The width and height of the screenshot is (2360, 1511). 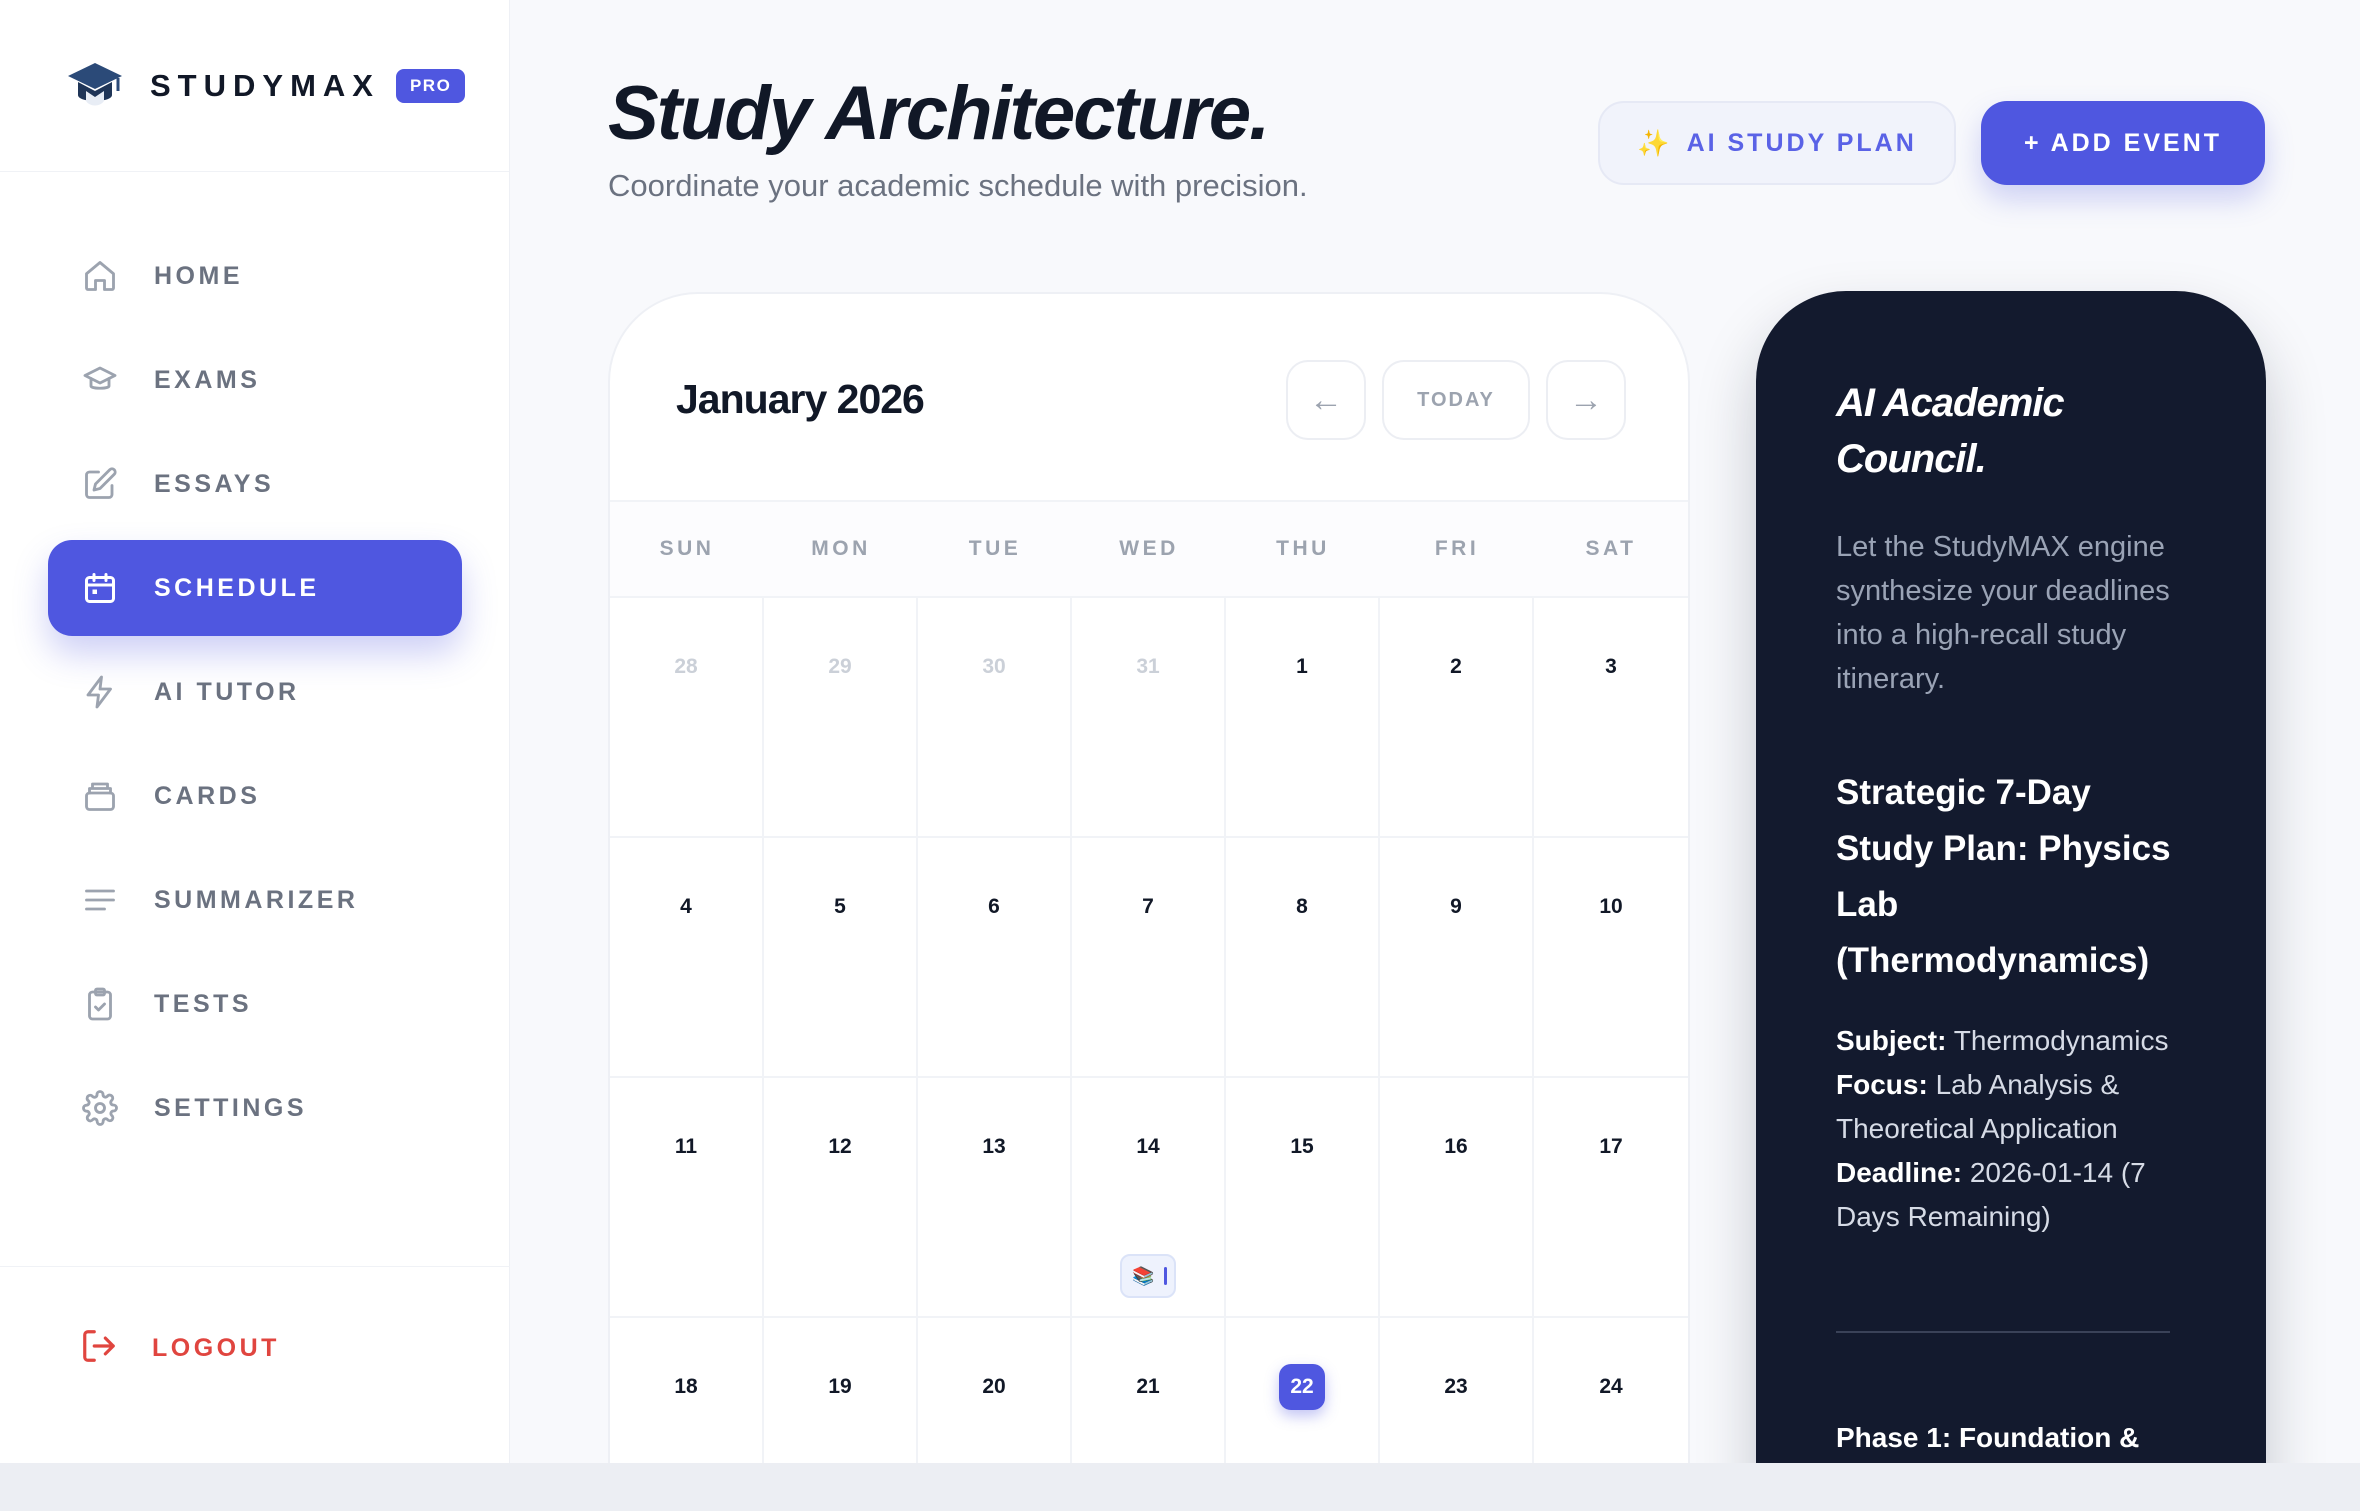 What do you see at coordinates (1143, 1275) in the screenshot?
I see `books-icon: 📚` at bounding box center [1143, 1275].